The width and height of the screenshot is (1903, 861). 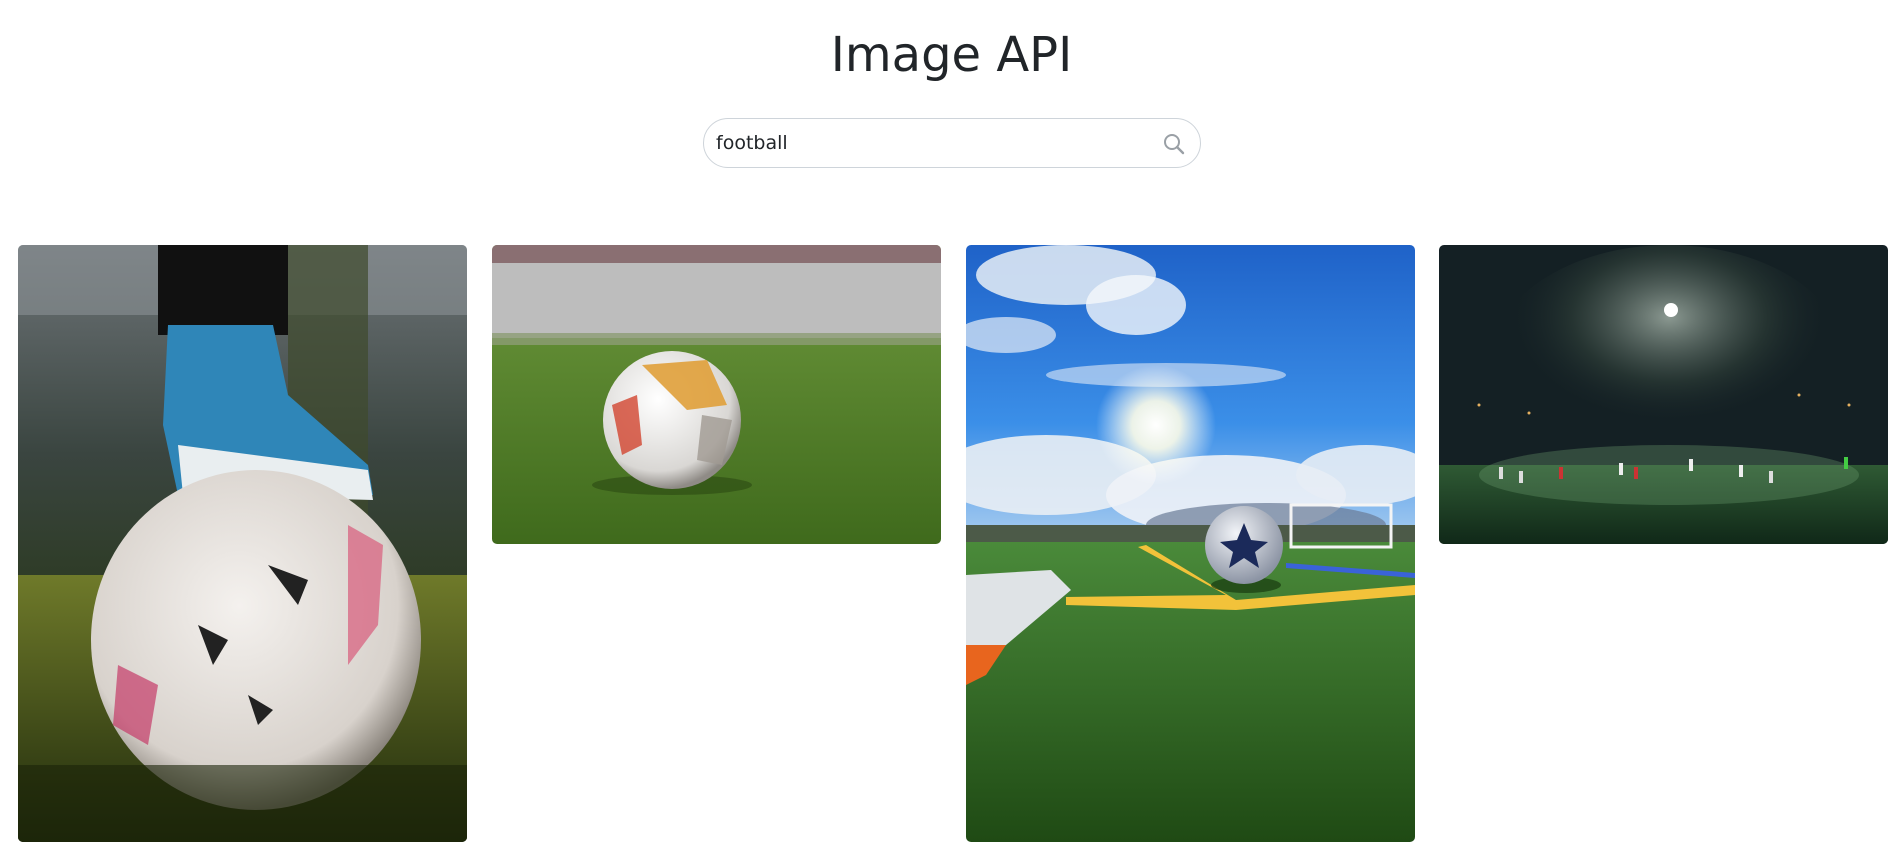 I want to click on page-title: Image API, so click(x=951, y=55).